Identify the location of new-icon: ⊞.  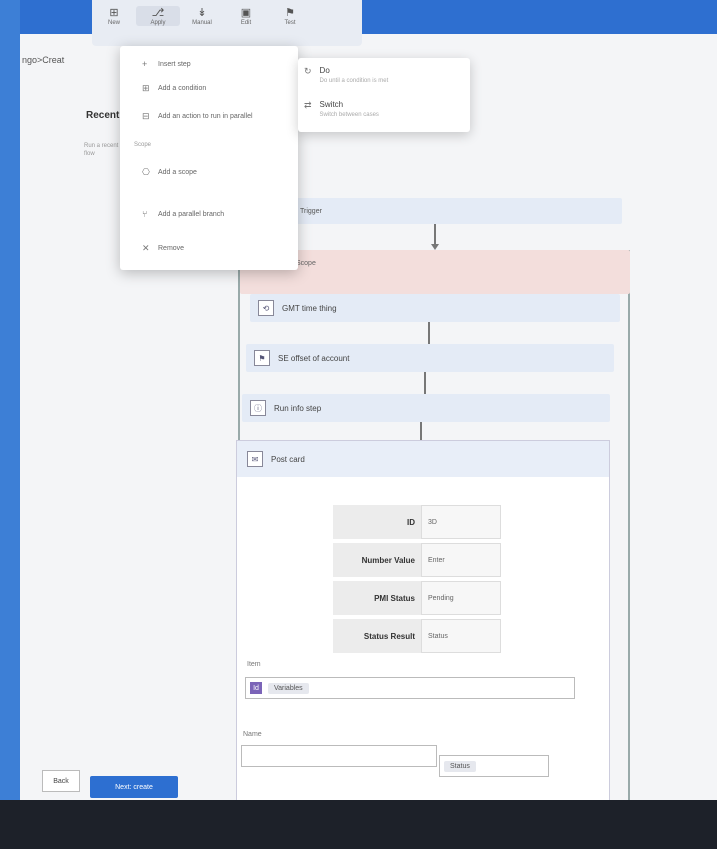
(114, 13).